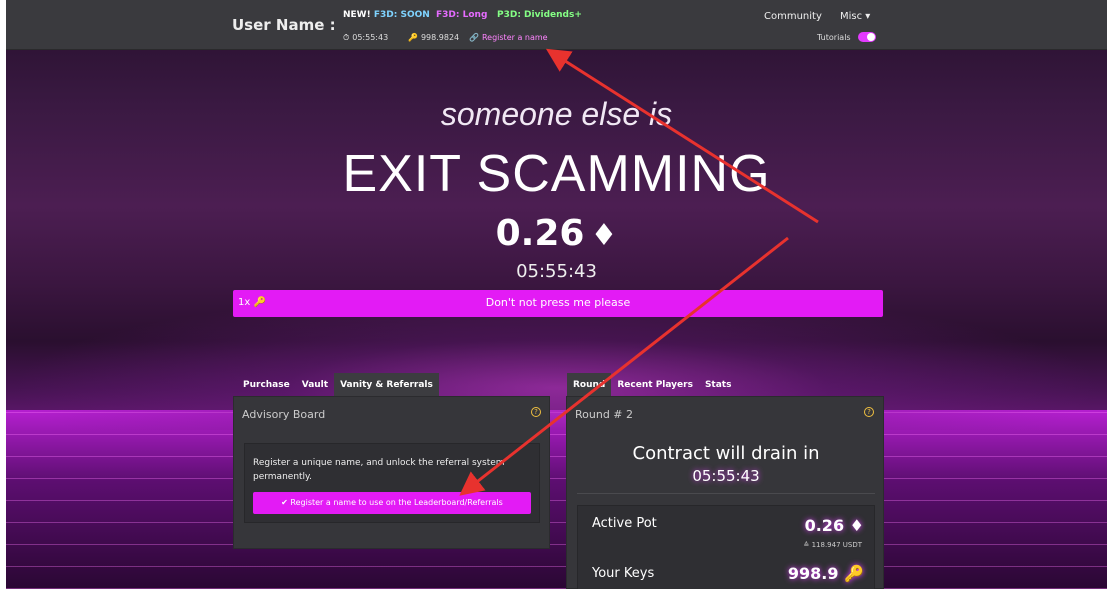  I want to click on arrow-to-header, so click(682, 136).